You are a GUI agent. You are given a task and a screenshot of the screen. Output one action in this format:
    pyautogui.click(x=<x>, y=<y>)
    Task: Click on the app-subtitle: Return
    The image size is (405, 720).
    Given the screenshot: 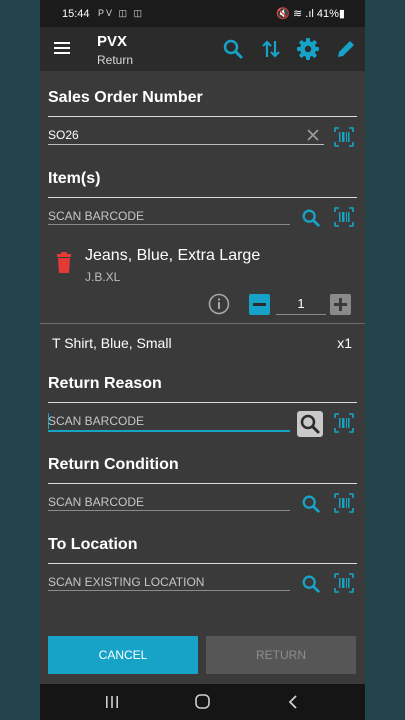 What is the action you would take?
    pyautogui.click(x=115, y=60)
    